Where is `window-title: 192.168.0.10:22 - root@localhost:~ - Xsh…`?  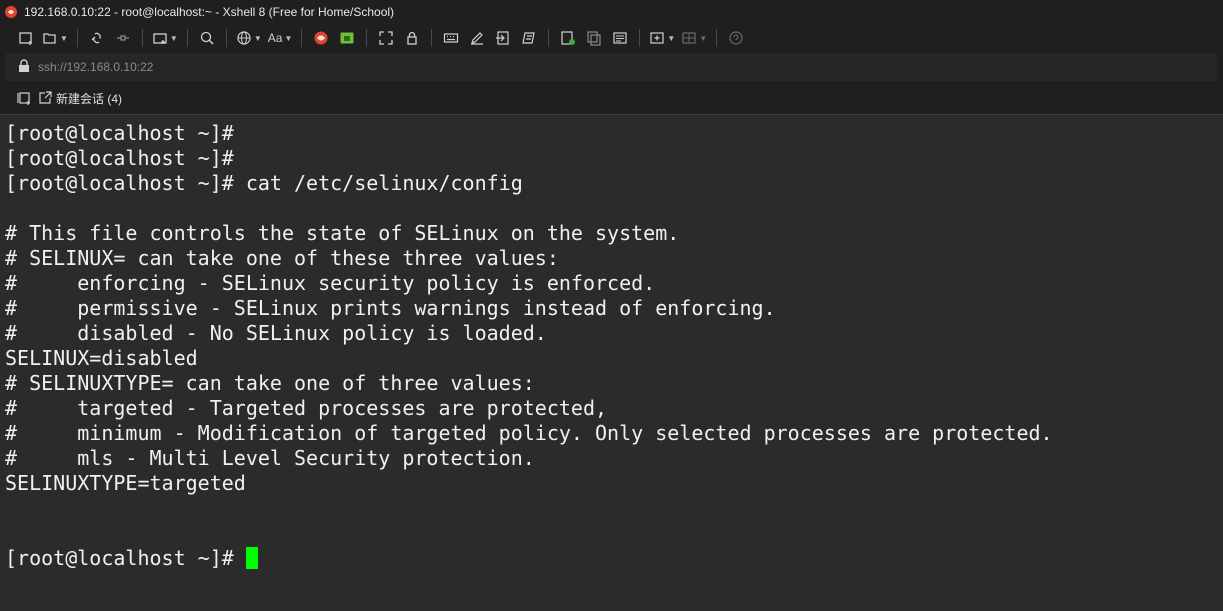 window-title: 192.168.0.10:22 - root@localhost:~ - Xsh… is located at coordinates (209, 12).